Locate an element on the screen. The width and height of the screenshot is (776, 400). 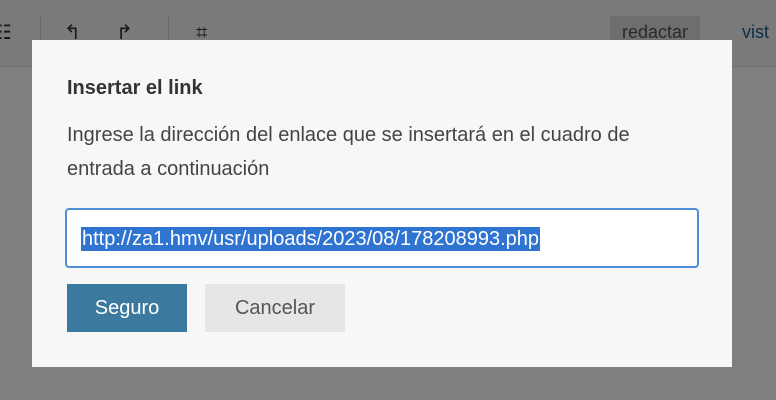
confirm-button: Seguro is located at coordinates (127, 308).